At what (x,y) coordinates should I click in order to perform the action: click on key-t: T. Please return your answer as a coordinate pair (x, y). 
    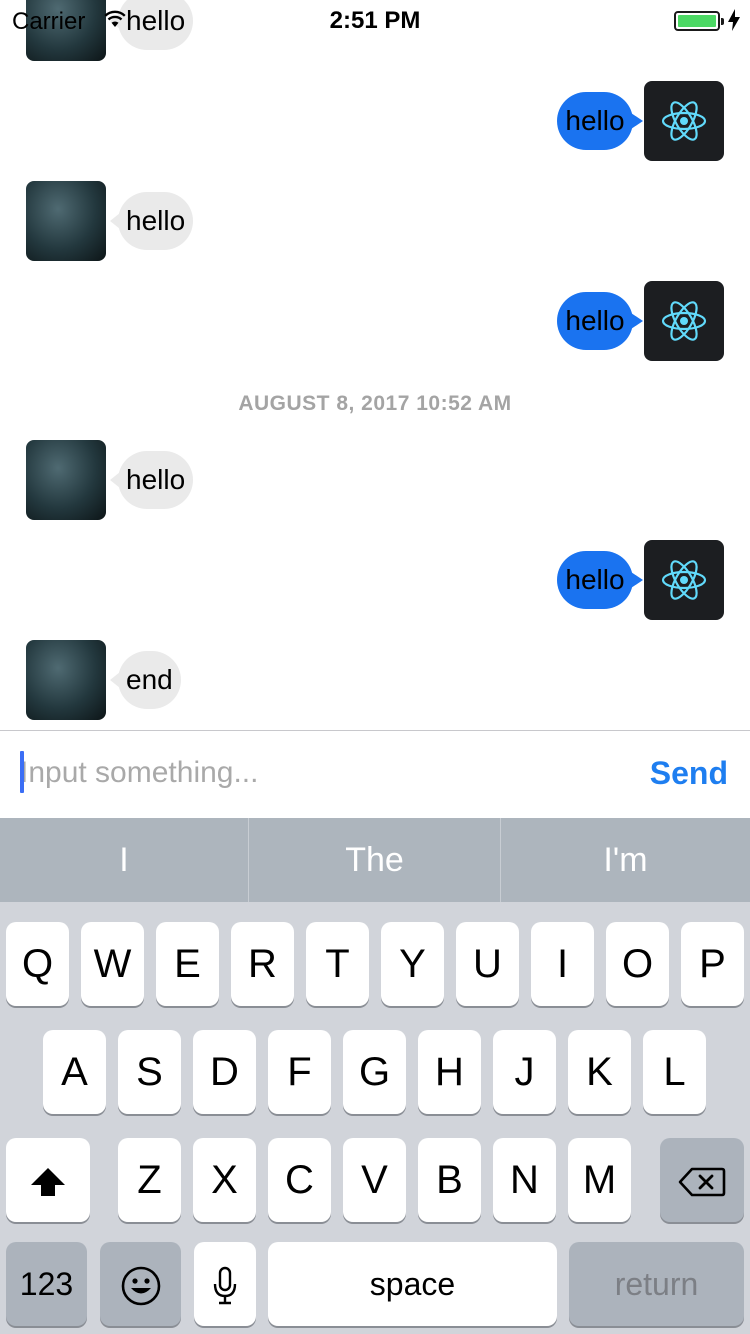
    Looking at the image, I should click on (337, 964).